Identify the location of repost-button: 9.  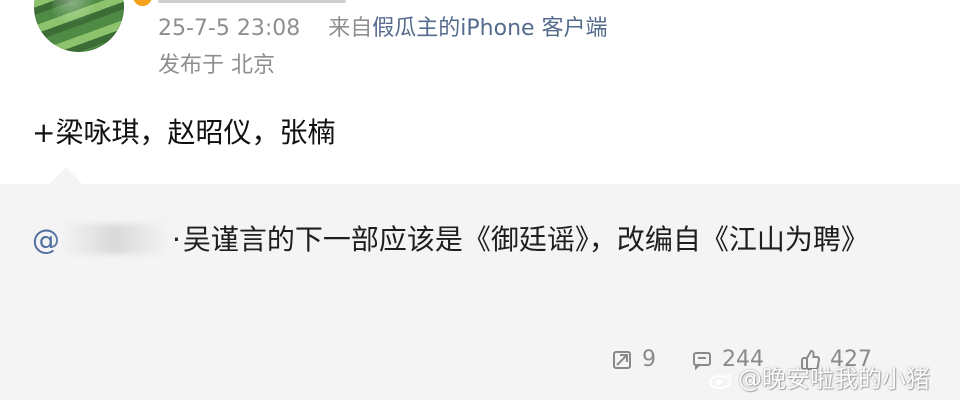
(633, 360).